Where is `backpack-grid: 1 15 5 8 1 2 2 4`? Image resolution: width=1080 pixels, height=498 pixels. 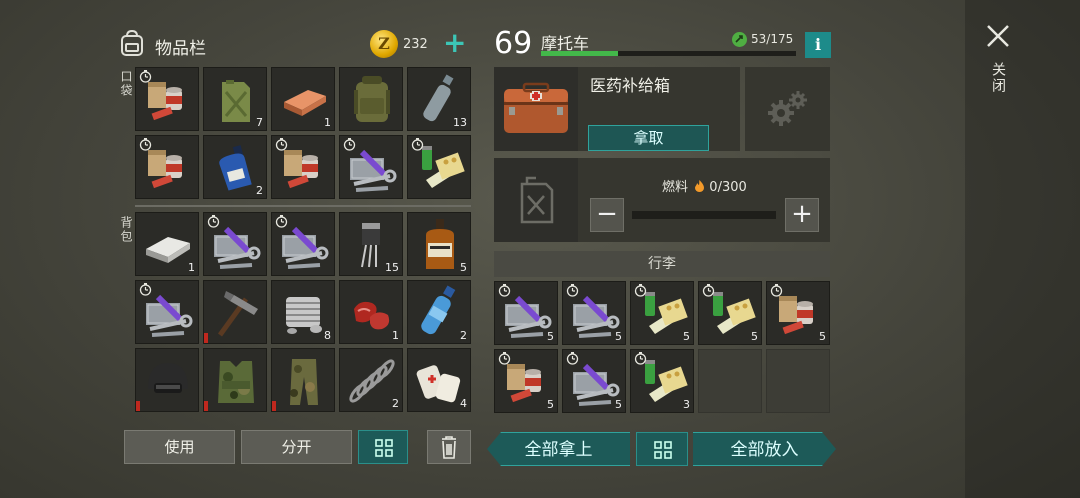 backpack-grid: 1 15 5 8 1 2 2 4 is located at coordinates (303, 312).